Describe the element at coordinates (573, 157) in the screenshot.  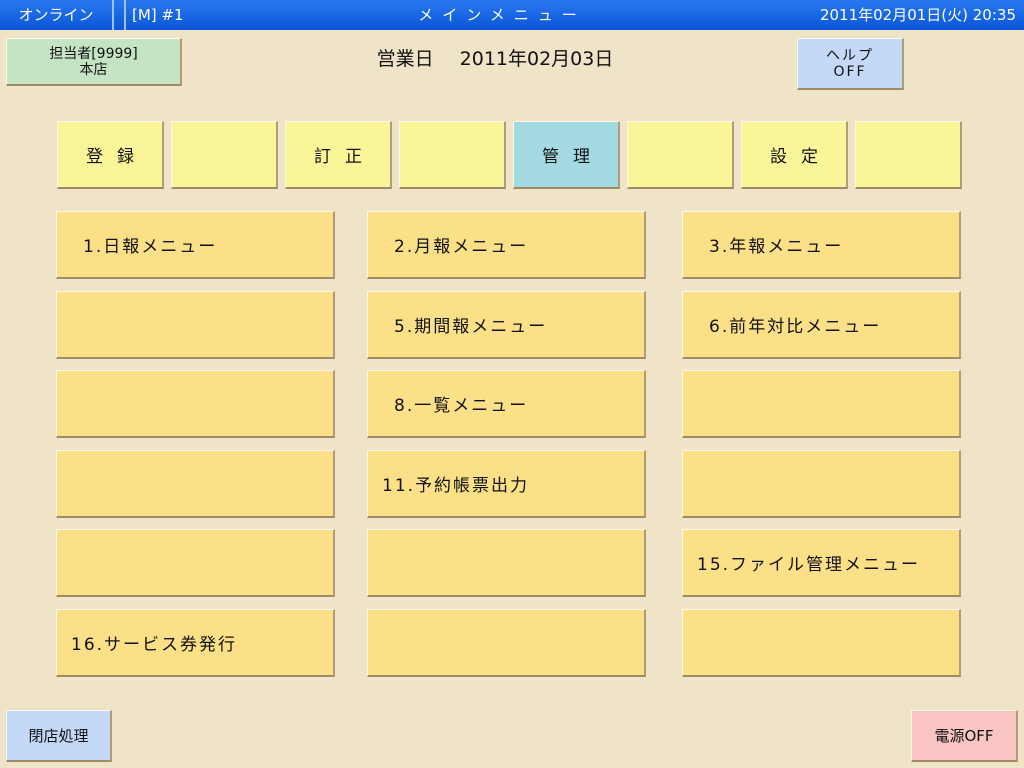
I see `tab-label: 管理` at that location.